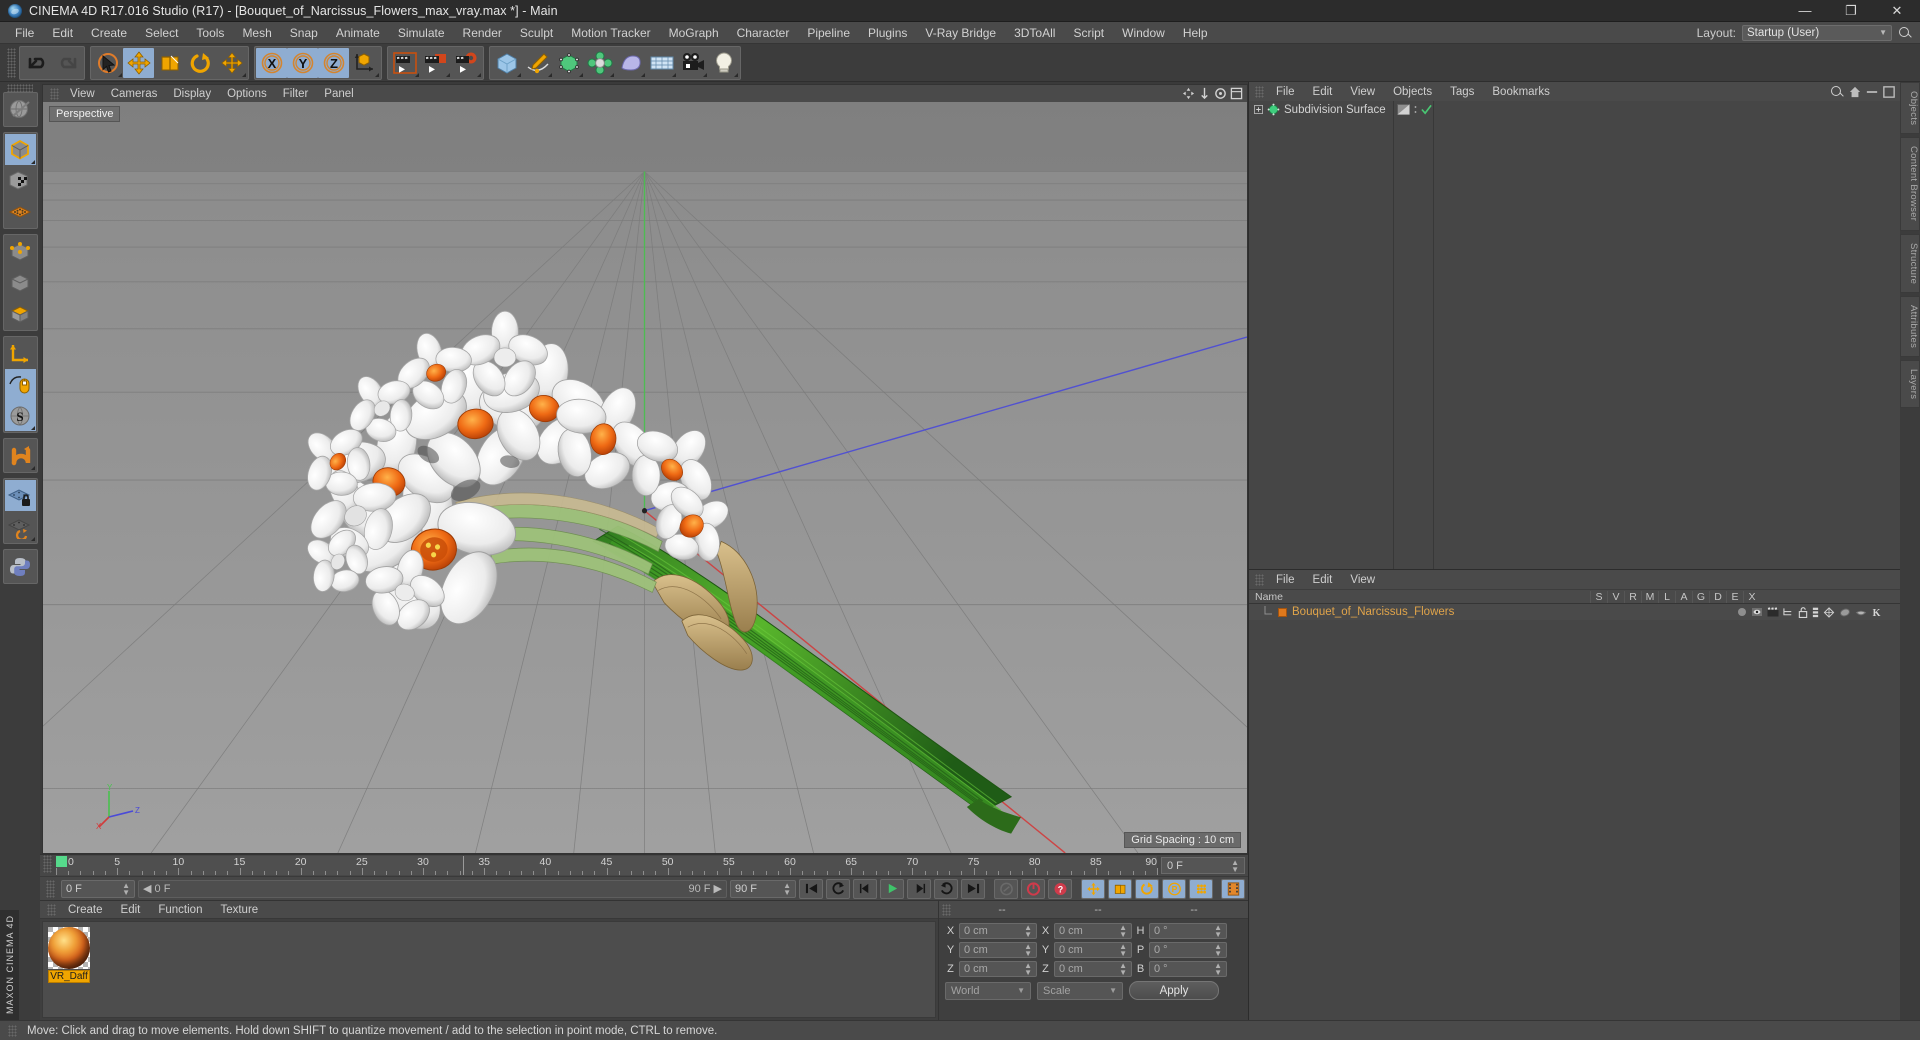 The width and height of the screenshot is (1920, 1040). I want to click on key-point-level-button, so click(1201, 888).